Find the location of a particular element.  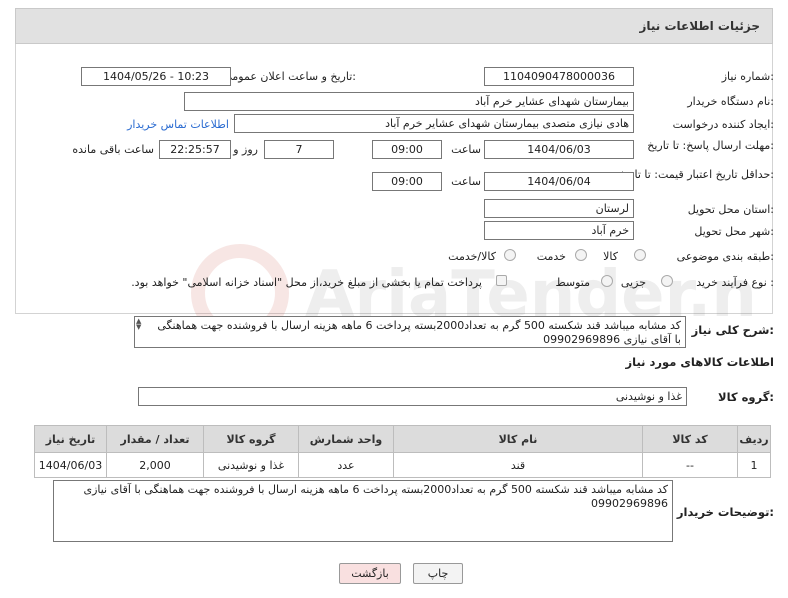

cell-date: 1404/06/03 is located at coordinates (70, 465).